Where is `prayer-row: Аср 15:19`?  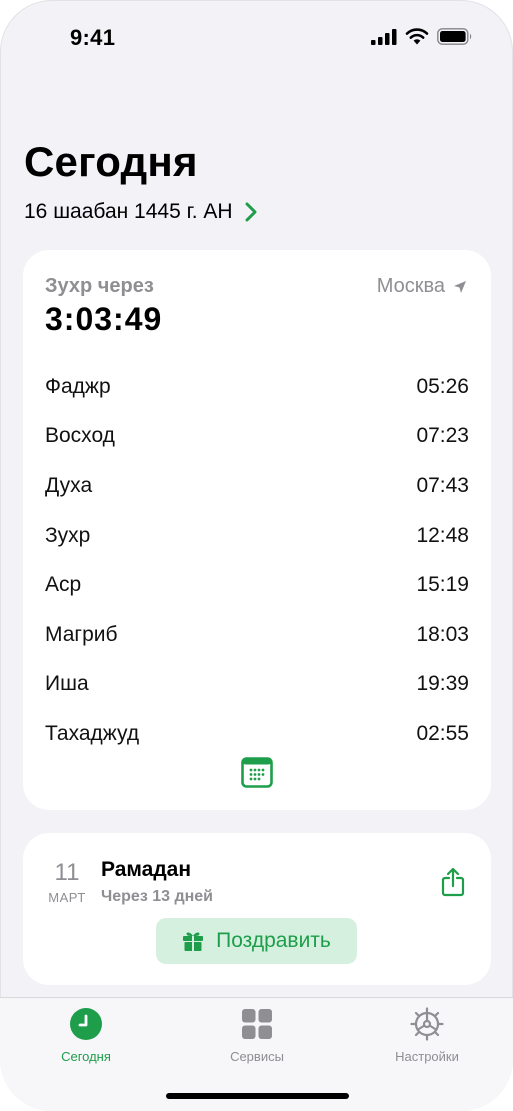 prayer-row: Аср 15:19 is located at coordinates (257, 585).